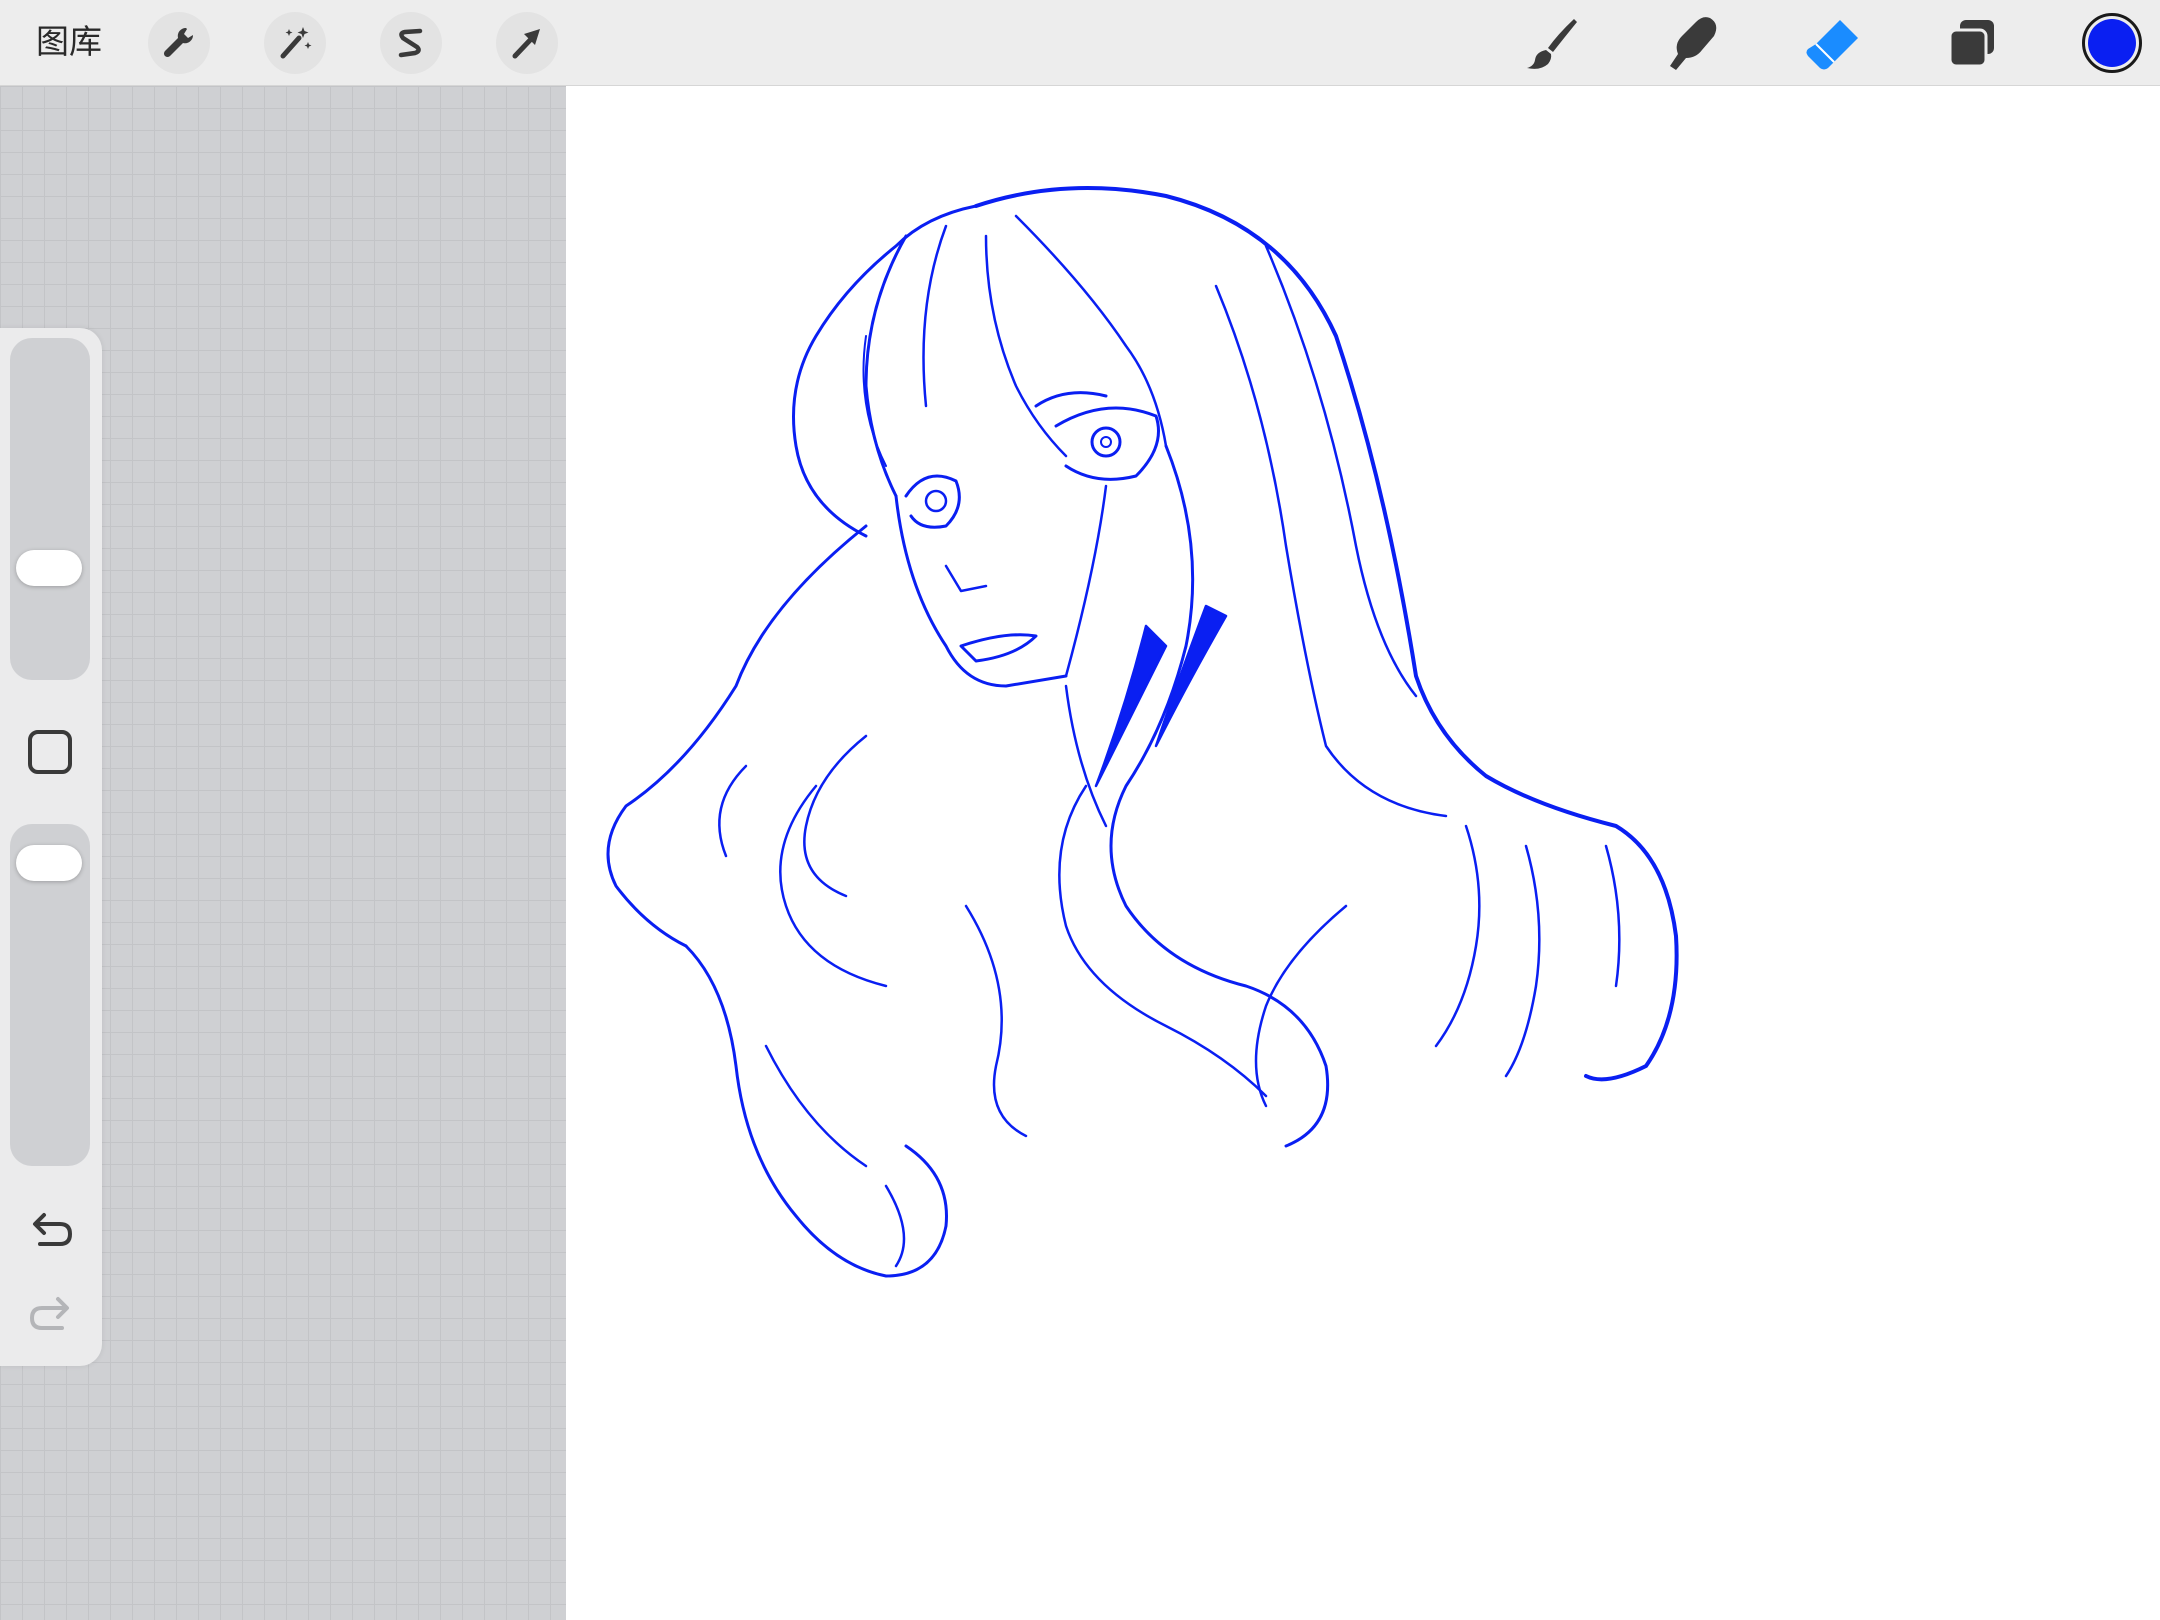 The image size is (2160, 1620). I want to click on current-color-swatch, so click(2112, 43).